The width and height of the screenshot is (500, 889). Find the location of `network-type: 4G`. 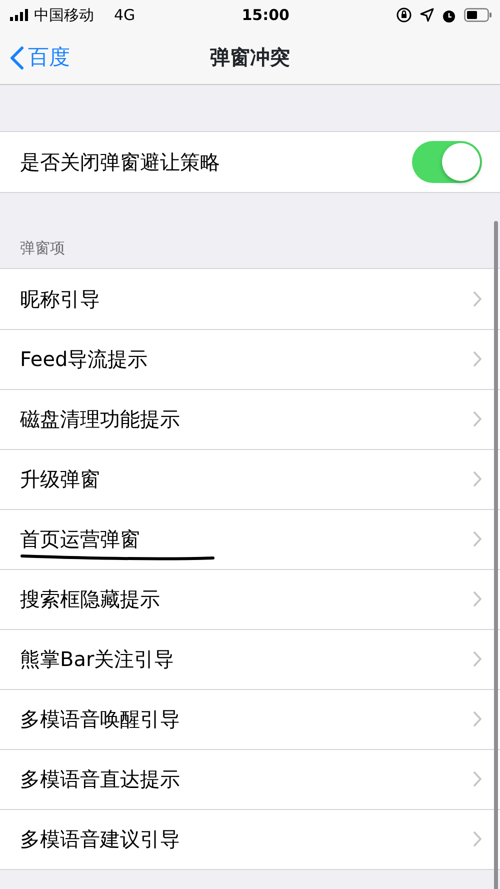

network-type: 4G is located at coordinates (125, 15).